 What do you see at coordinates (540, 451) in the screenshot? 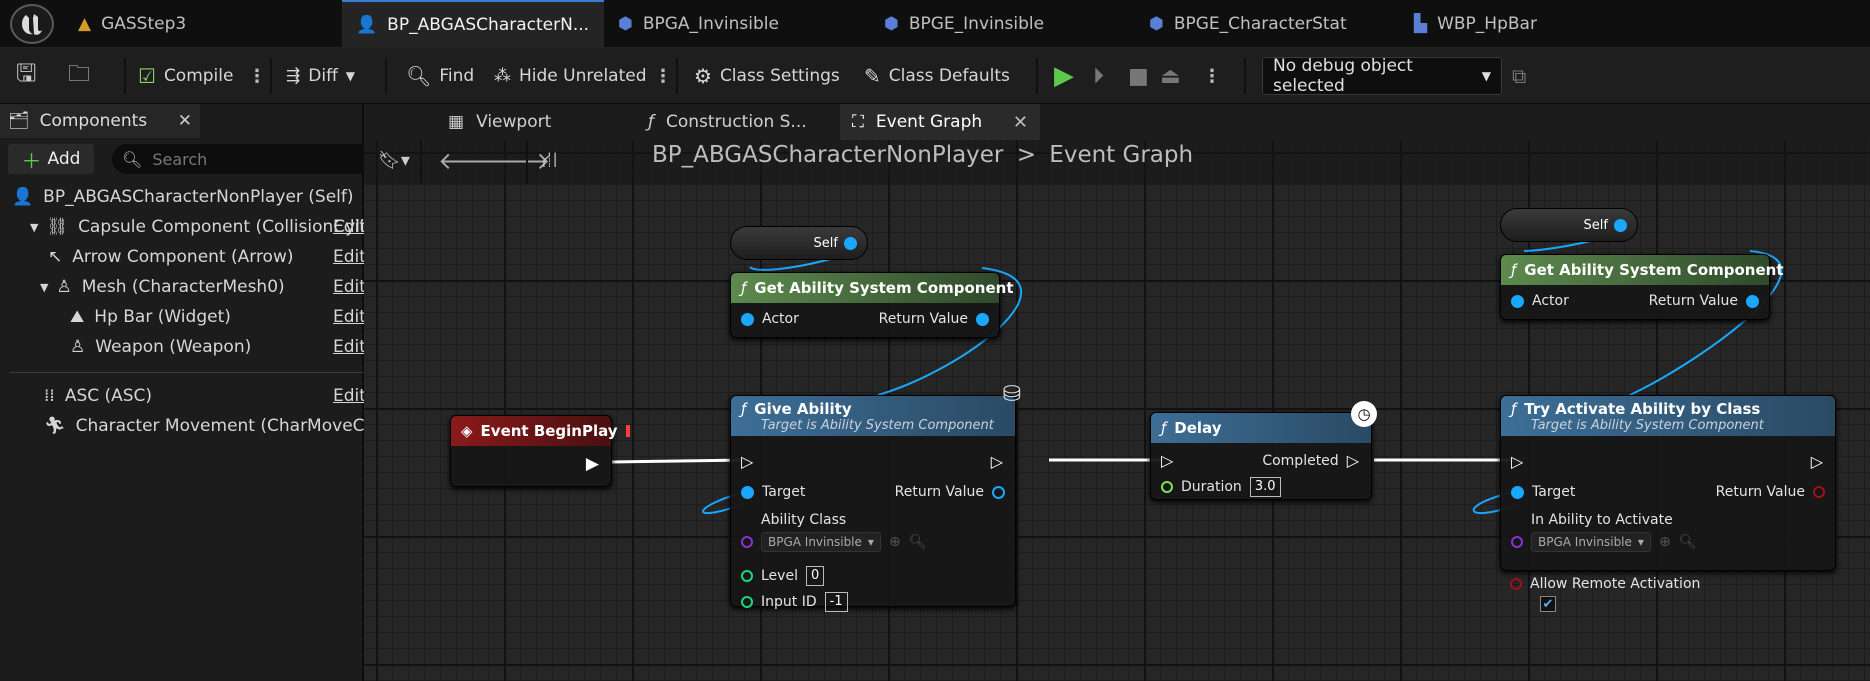
I see `event-beginplay-node: ◈ Event BeginPlay ▶` at bounding box center [540, 451].